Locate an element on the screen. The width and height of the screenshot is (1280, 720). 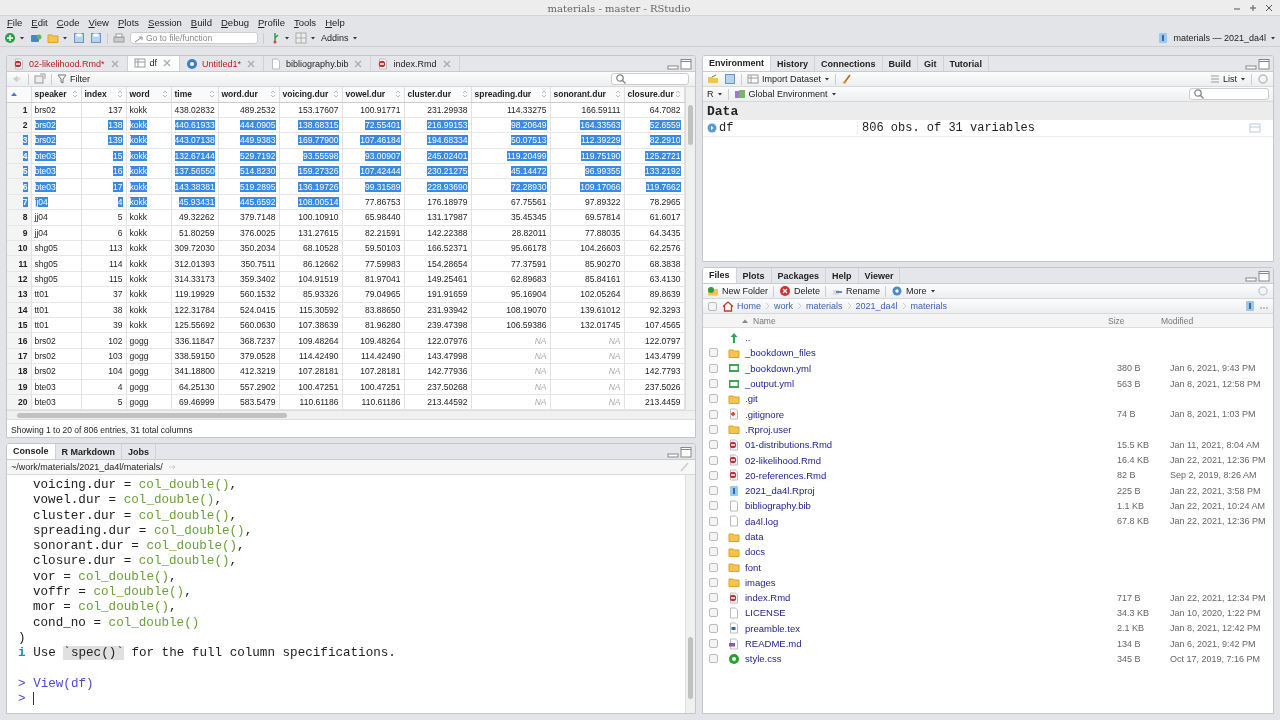
table-icon is located at coordinates (1255, 128).